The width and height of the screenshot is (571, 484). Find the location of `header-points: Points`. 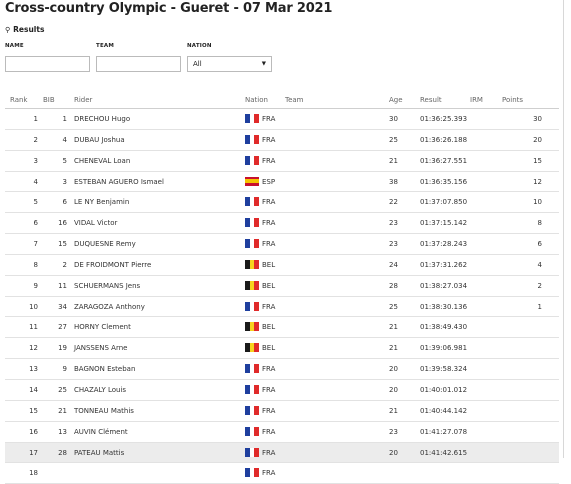

header-points: Points is located at coordinates (512, 100).